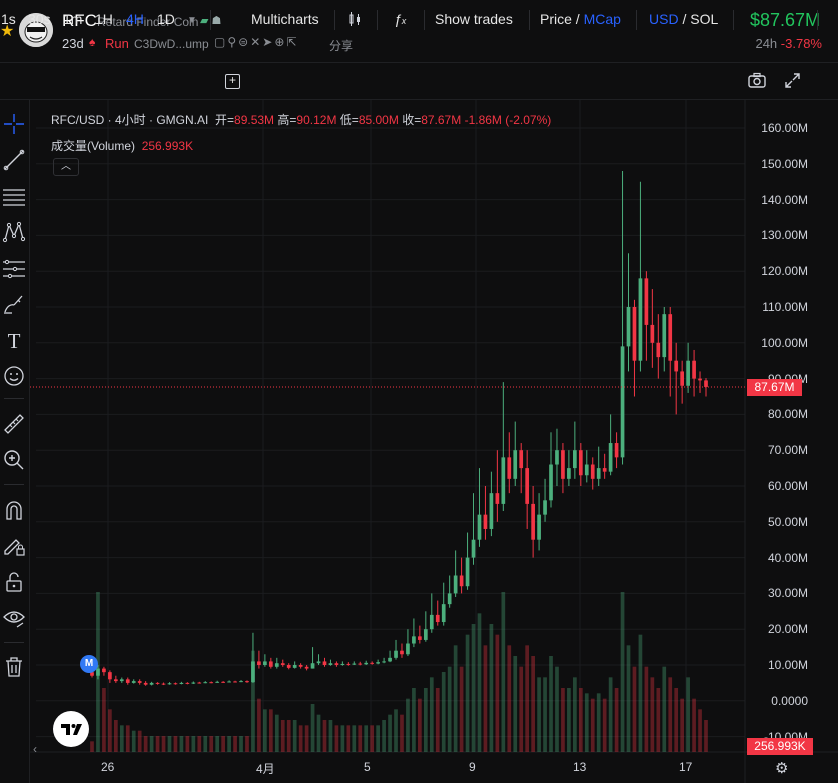 The image size is (838, 783). What do you see at coordinates (104, 19) in the screenshot?
I see `interval-1h: 1H` at bounding box center [104, 19].